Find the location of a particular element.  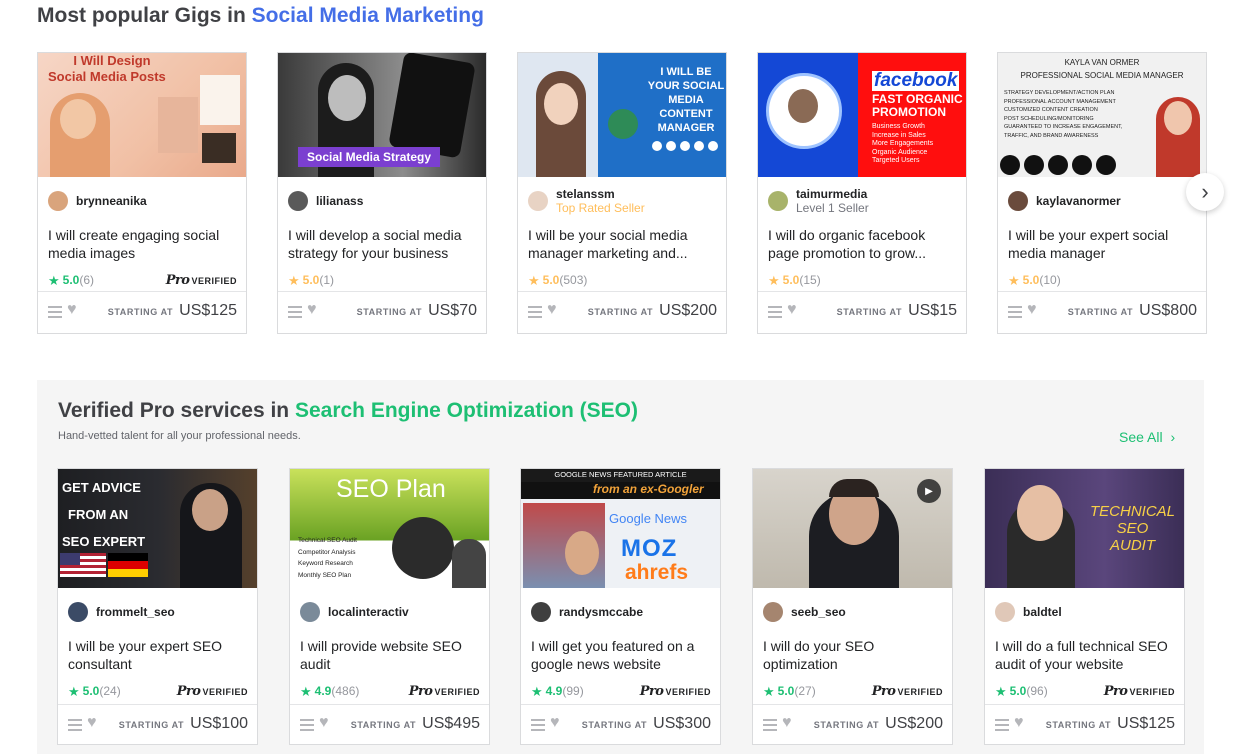

seller-username: taimurmedia is located at coordinates (832, 194).